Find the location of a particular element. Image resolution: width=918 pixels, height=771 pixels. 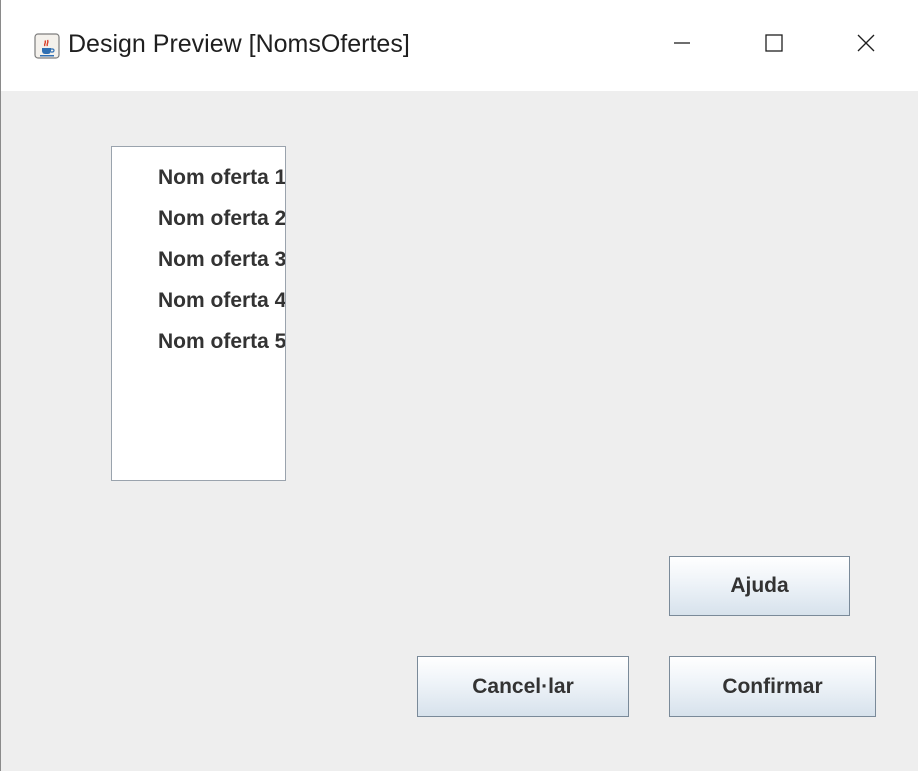

close-icon is located at coordinates (866, 45).